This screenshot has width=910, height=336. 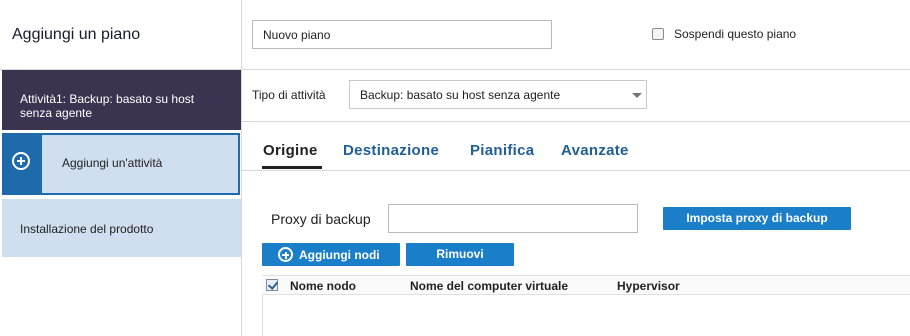 I want to click on add-nodes-label: Aggiungi nodi, so click(x=339, y=255).